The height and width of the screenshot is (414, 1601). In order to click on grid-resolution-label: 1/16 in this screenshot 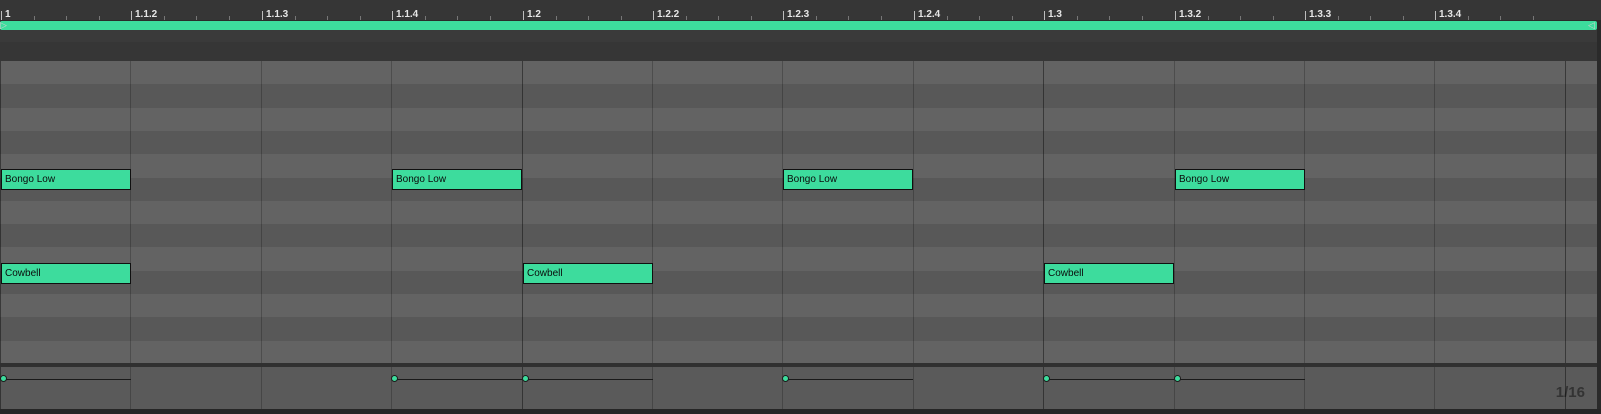, I will do `click(1570, 392)`.